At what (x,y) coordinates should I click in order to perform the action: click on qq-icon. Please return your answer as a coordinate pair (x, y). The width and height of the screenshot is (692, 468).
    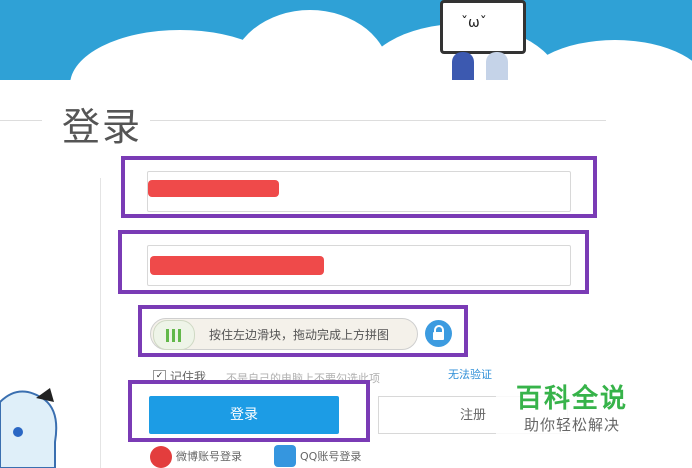
    Looking at the image, I should click on (285, 456).